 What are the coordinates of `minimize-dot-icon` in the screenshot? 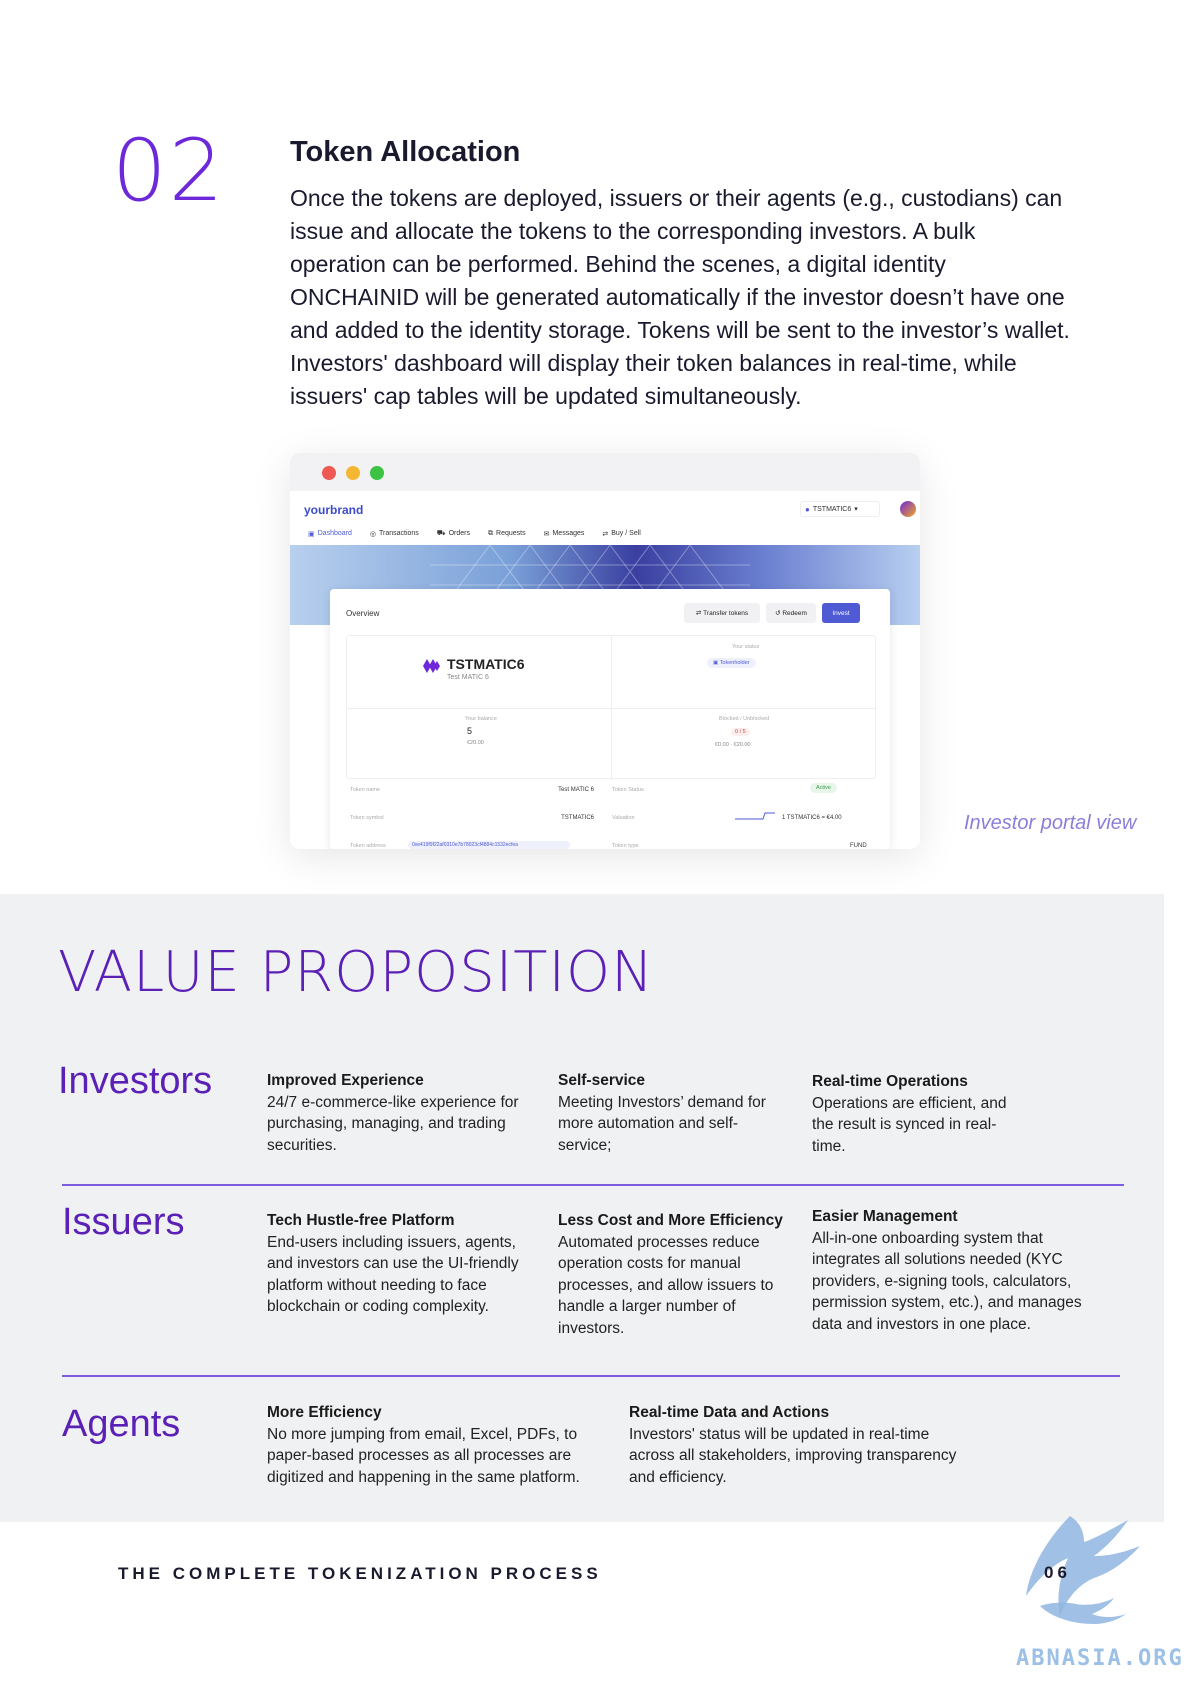 It's located at (353, 473).